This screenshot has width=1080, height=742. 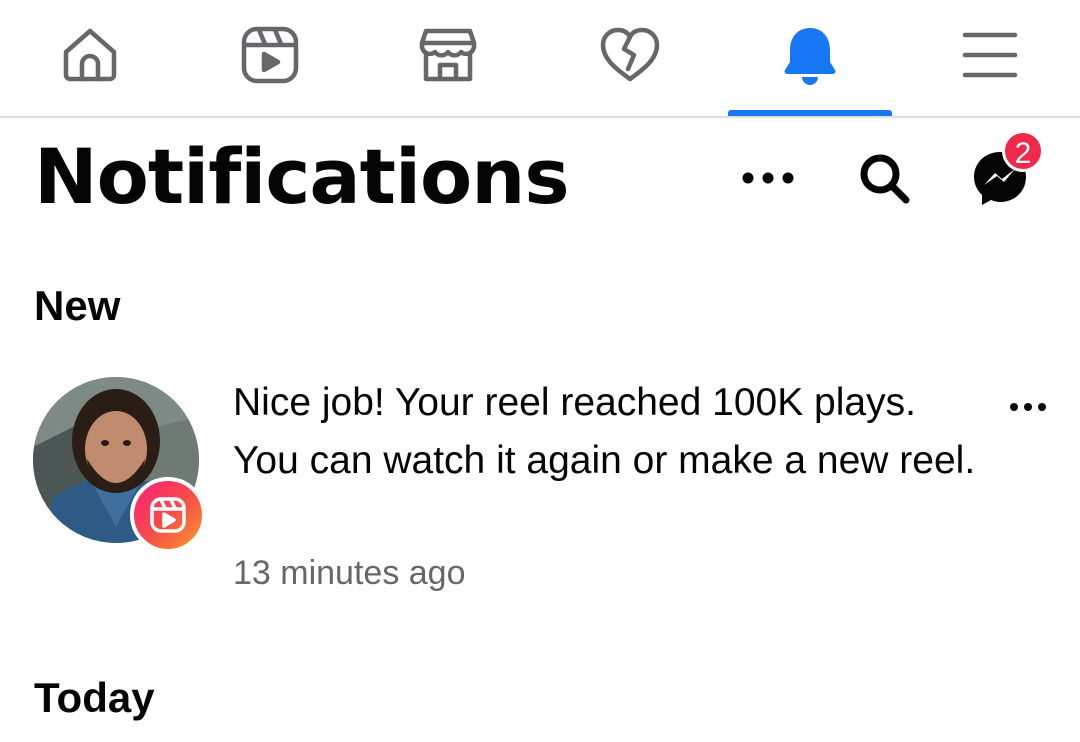 What do you see at coordinates (1003, 173) in the screenshot?
I see `messenger-button: 2` at bounding box center [1003, 173].